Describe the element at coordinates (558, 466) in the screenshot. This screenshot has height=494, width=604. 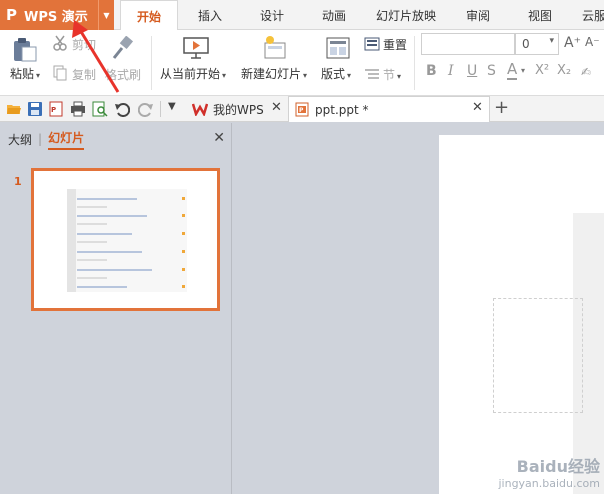
I see `watermark-title: Baidu经验` at that location.